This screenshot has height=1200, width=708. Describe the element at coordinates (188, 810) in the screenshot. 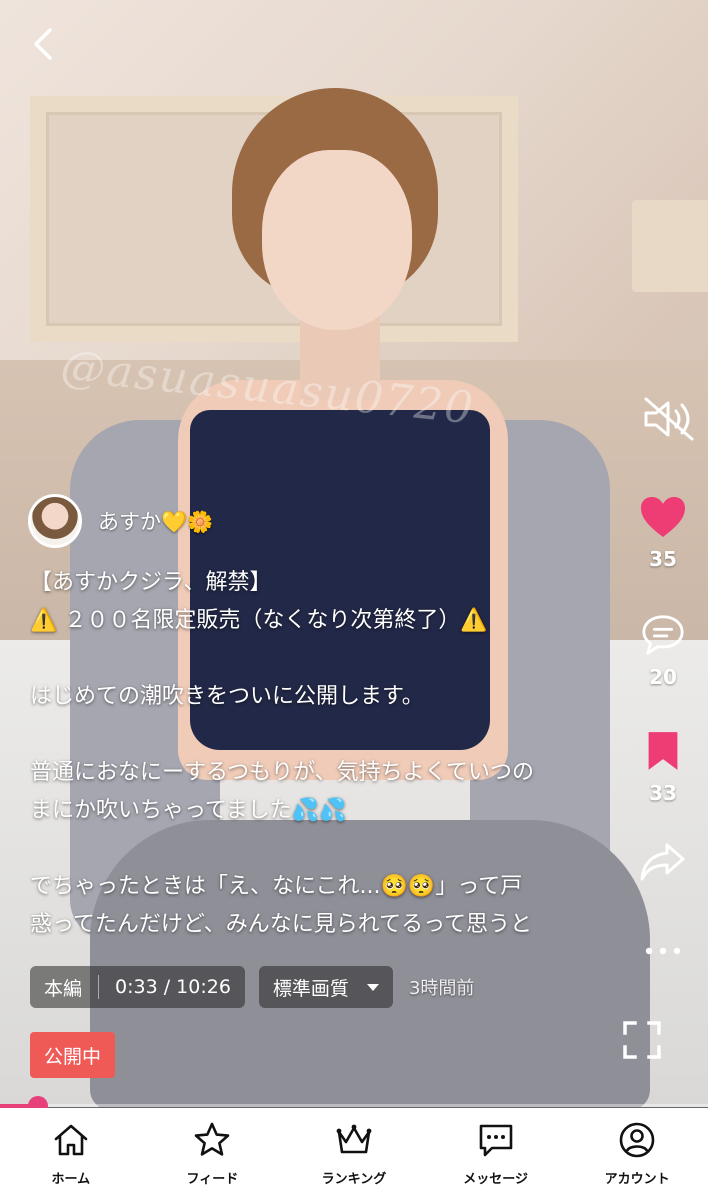

I see `caption-line: まにか吹いちゃってました💦💦` at that location.